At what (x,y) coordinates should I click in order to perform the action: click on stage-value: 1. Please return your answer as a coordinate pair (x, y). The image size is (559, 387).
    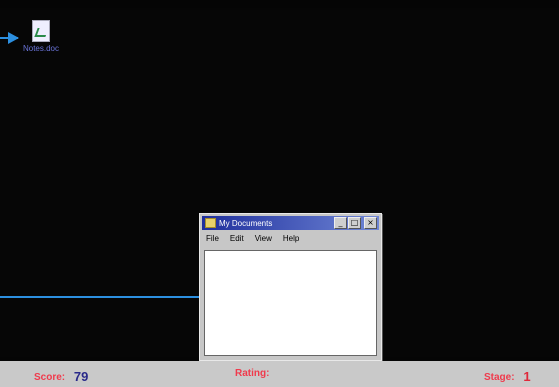
    Looking at the image, I should click on (527, 376).